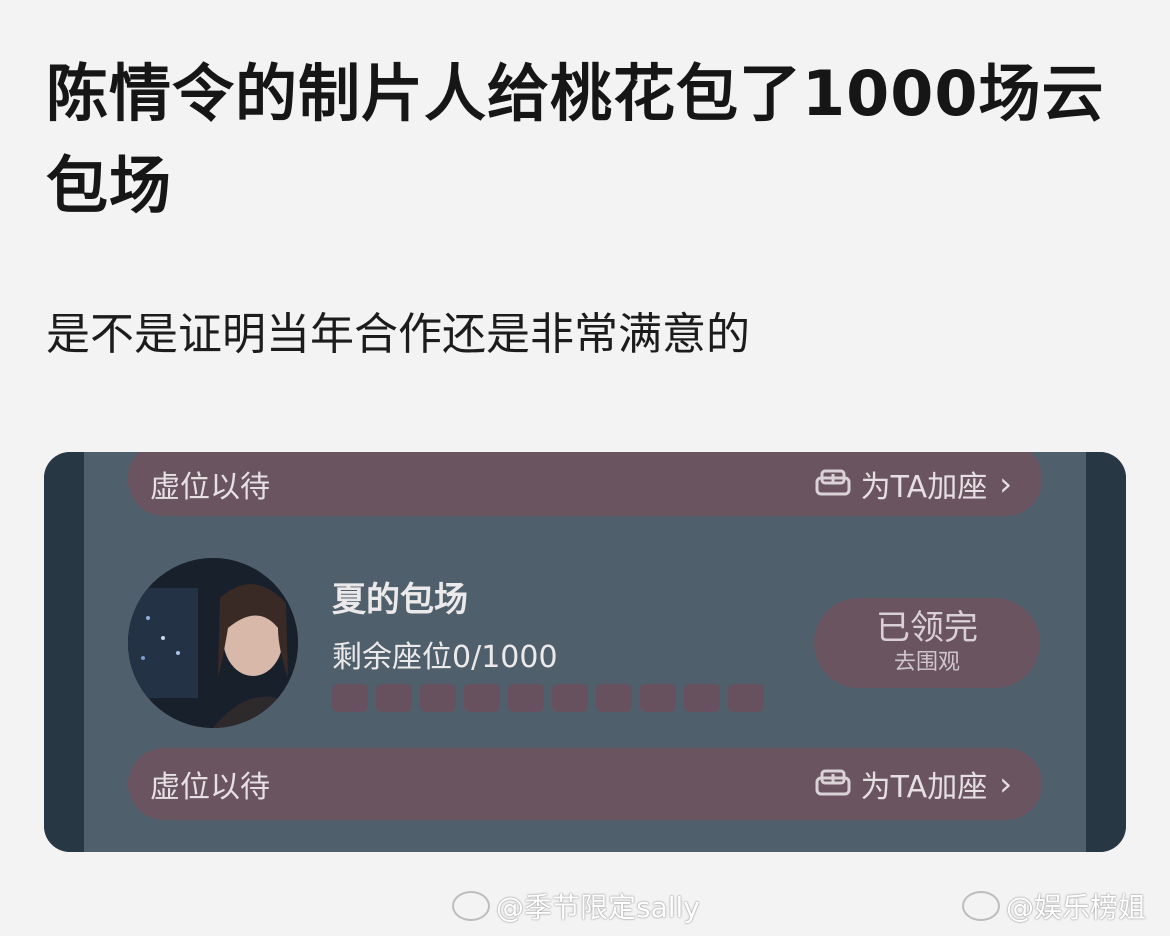 This screenshot has height=936, width=1170. What do you see at coordinates (926, 662) in the screenshot?
I see `watch-label: 去围观` at bounding box center [926, 662].